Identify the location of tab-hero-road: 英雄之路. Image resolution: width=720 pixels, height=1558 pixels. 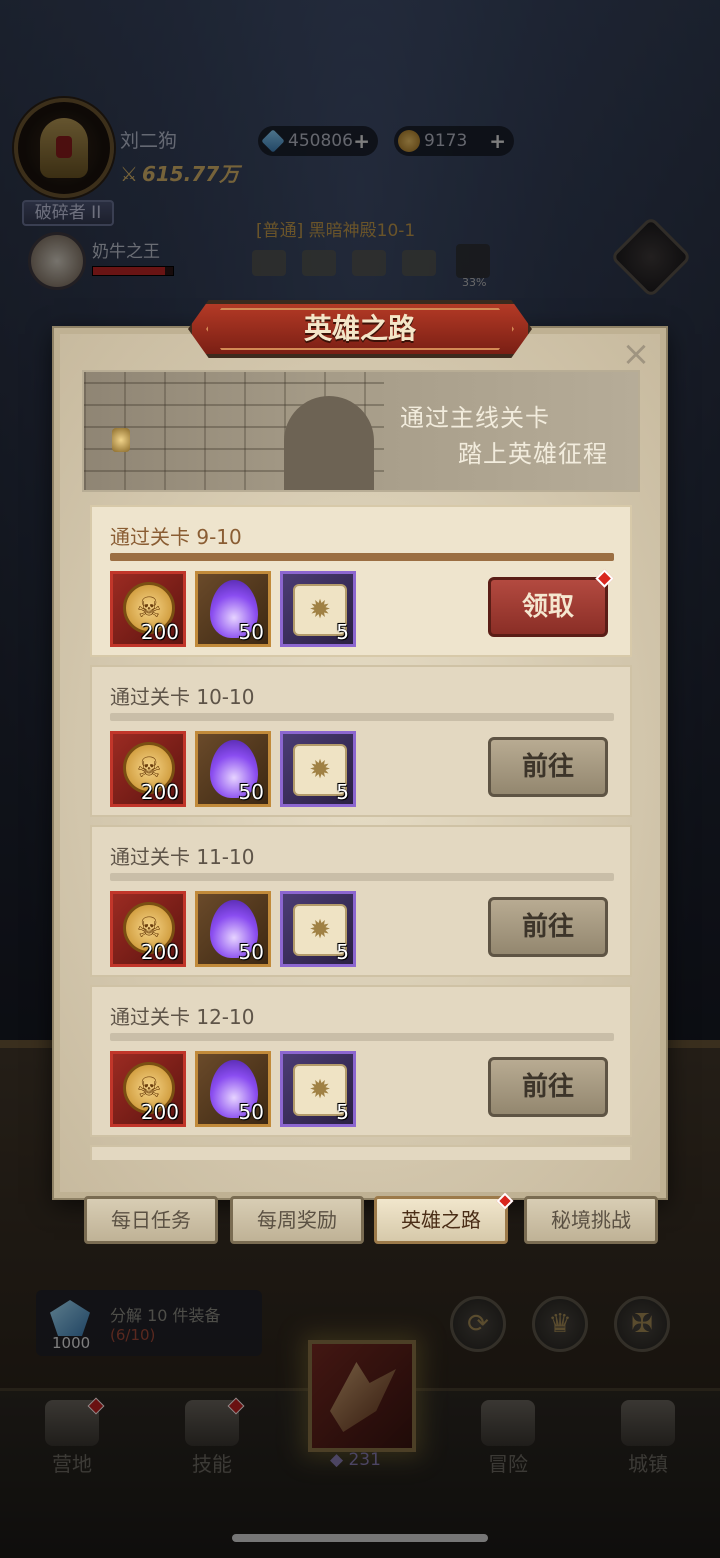
(444, 1218).